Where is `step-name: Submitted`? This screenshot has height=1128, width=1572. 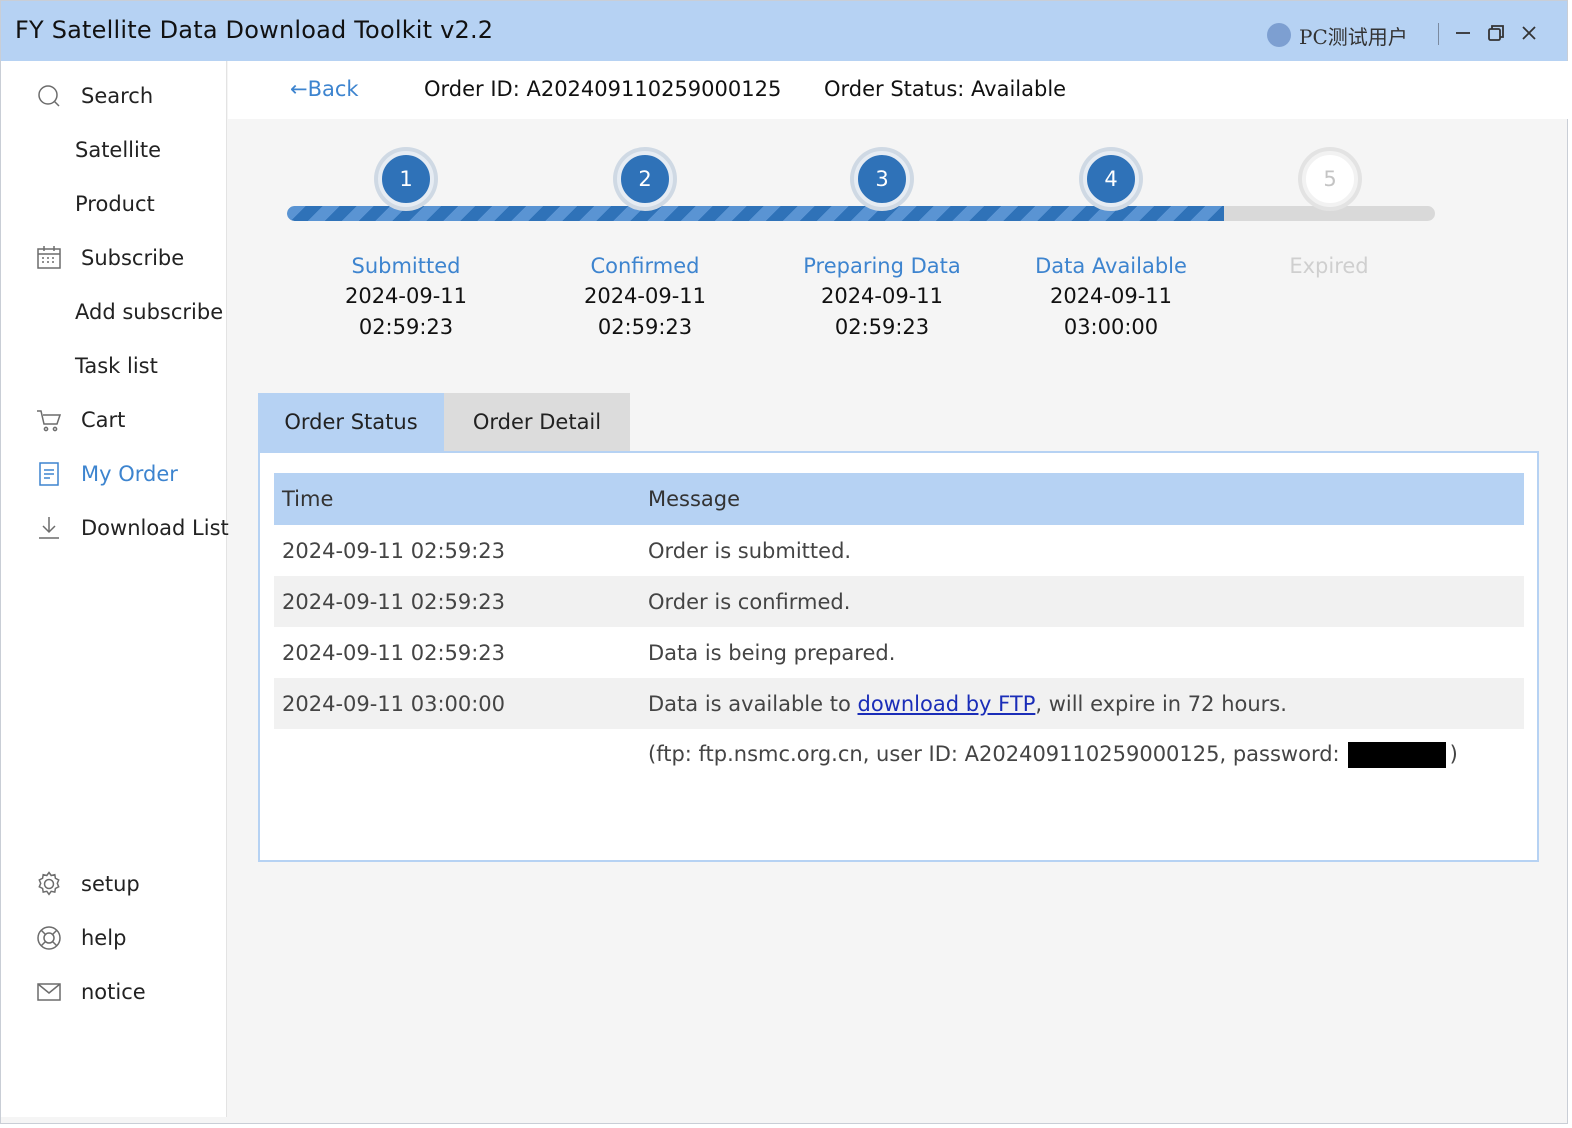 step-name: Submitted is located at coordinates (406, 266).